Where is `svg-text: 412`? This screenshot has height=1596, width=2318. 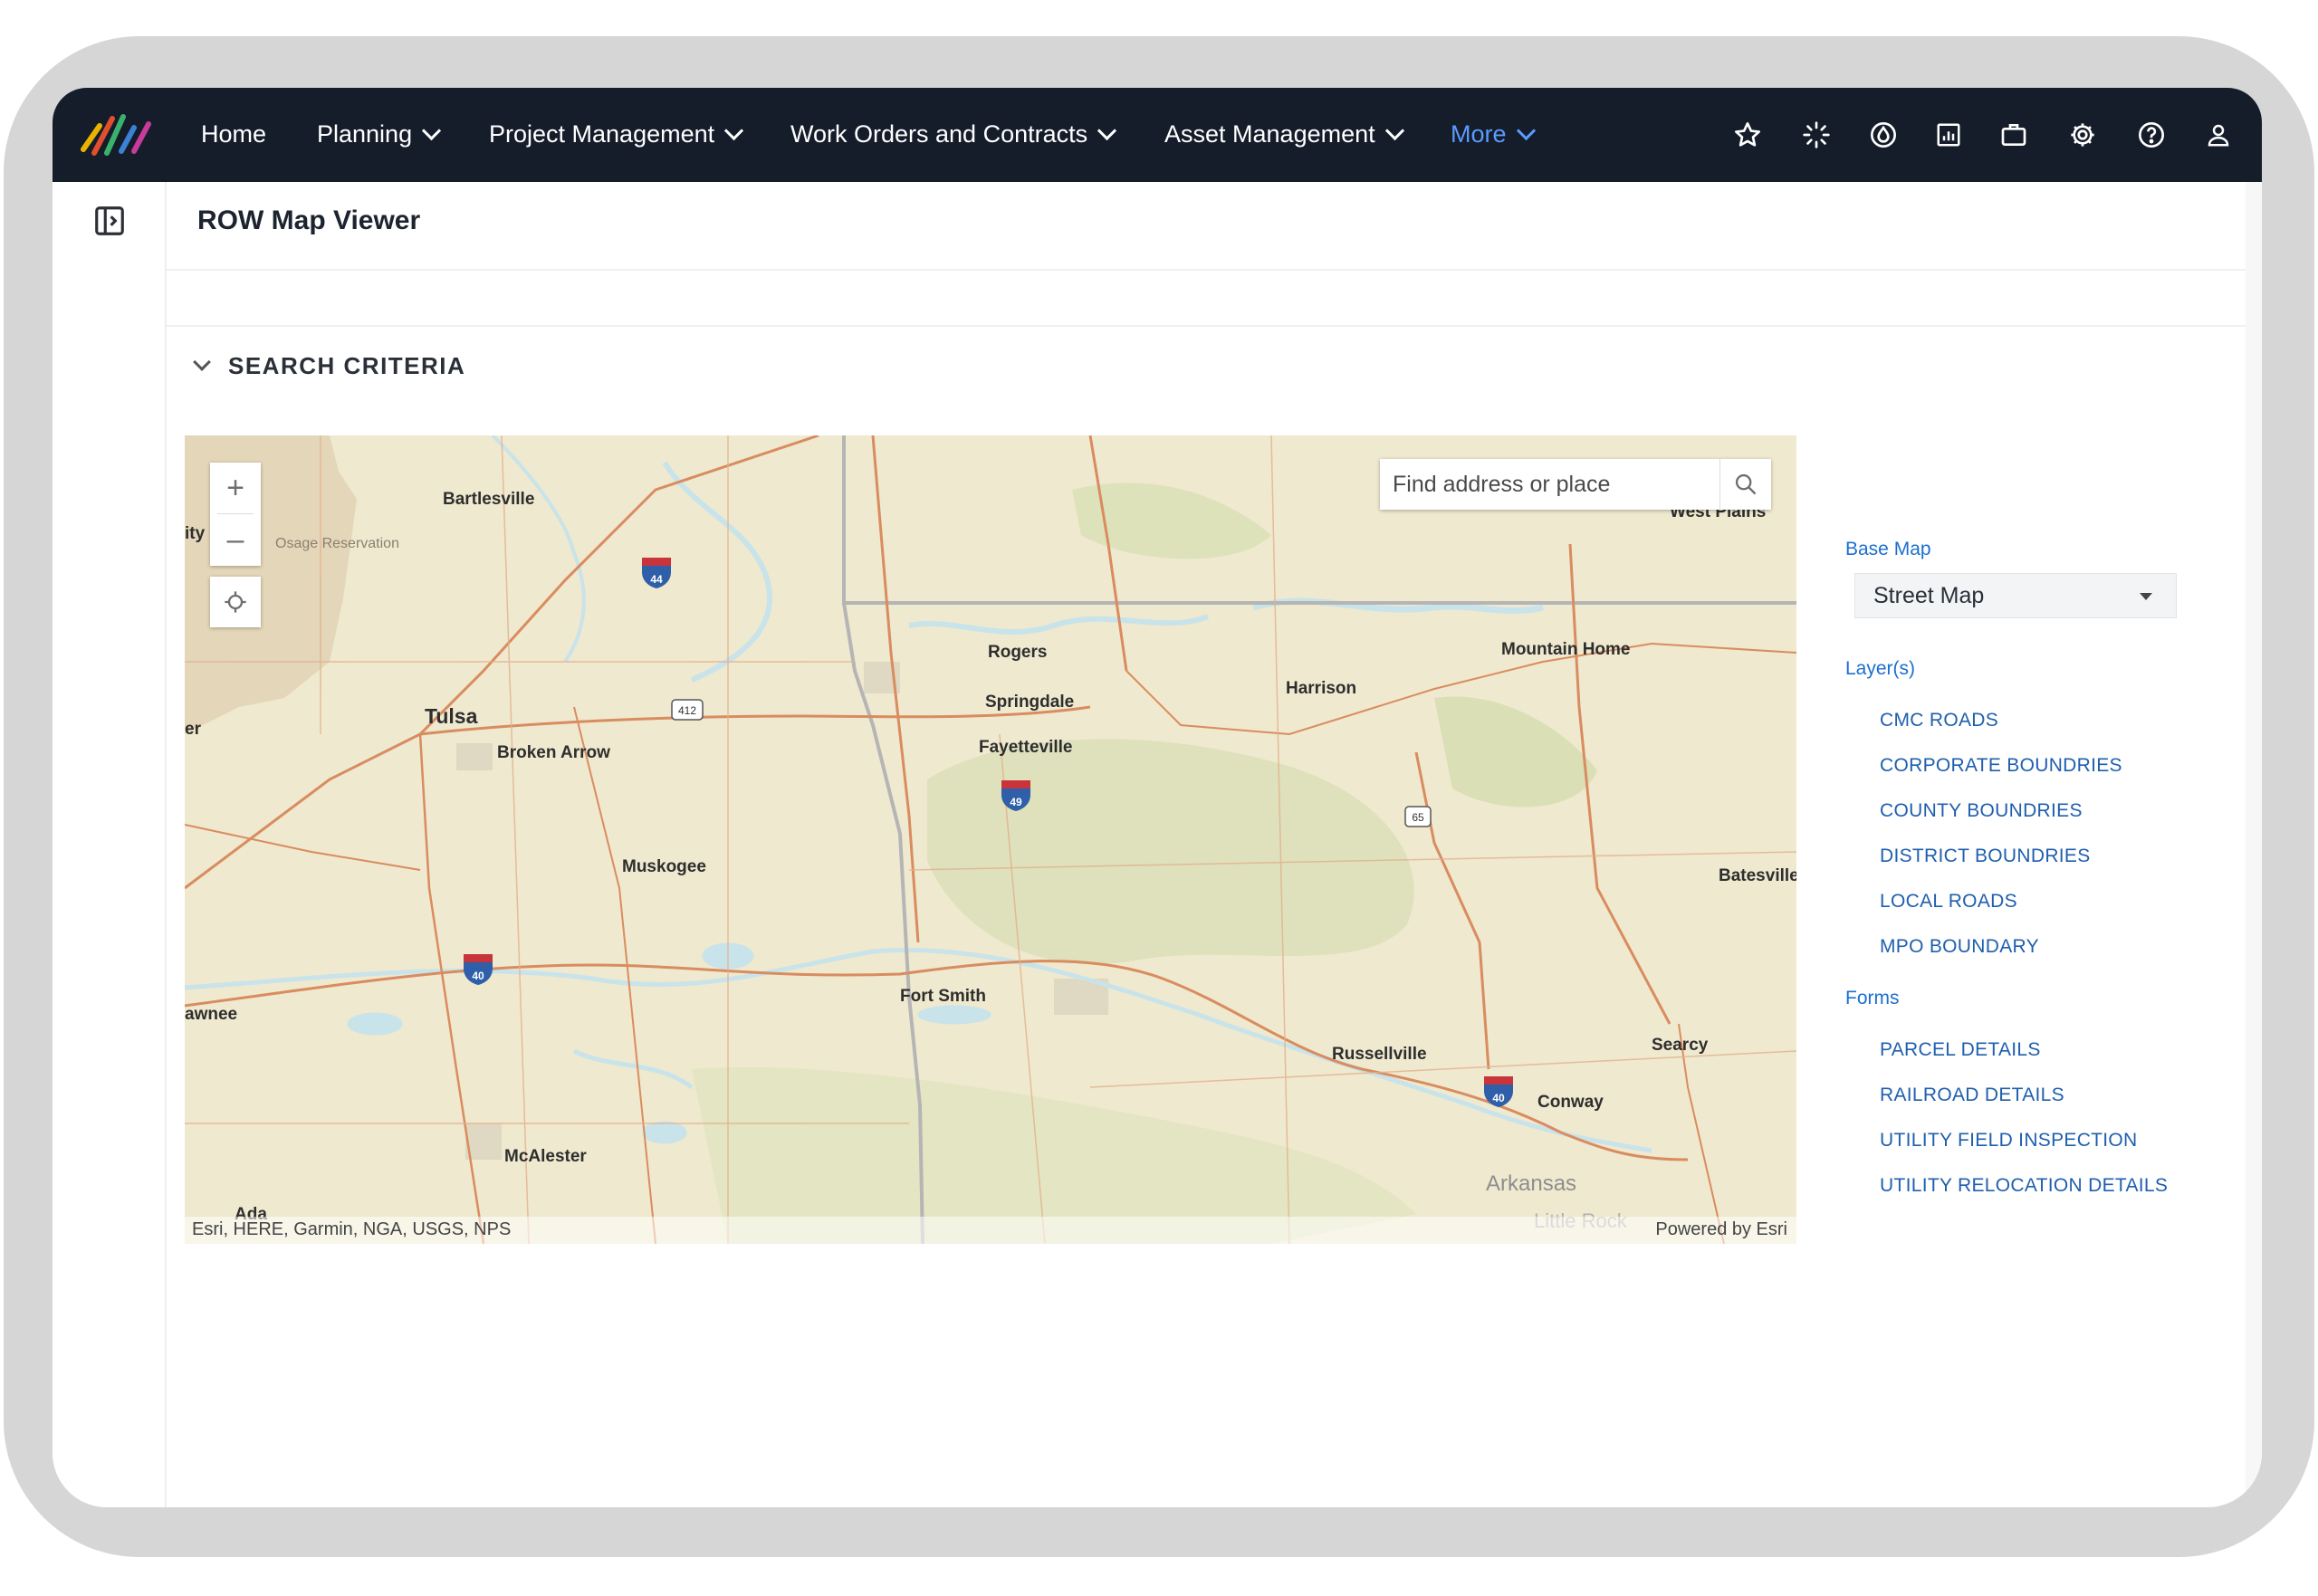
svg-text: 412 is located at coordinates (687, 710).